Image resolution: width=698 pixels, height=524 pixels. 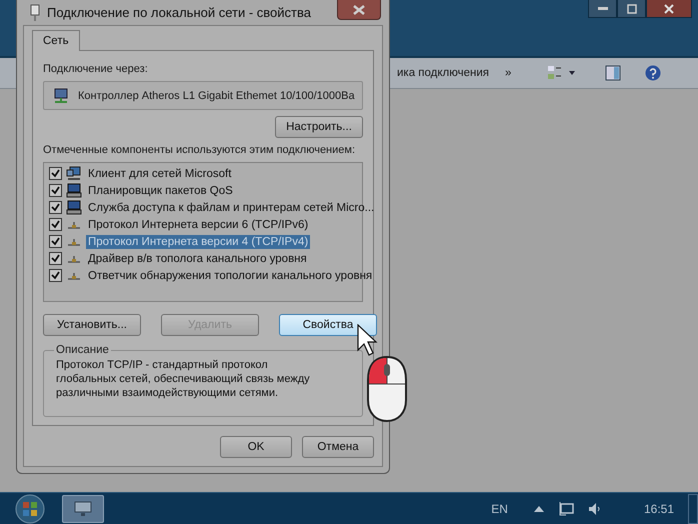 What do you see at coordinates (198, 241) in the screenshot?
I see `component-item: Протокол Интернета версии 4 (TCP/IPv4)` at bounding box center [198, 241].